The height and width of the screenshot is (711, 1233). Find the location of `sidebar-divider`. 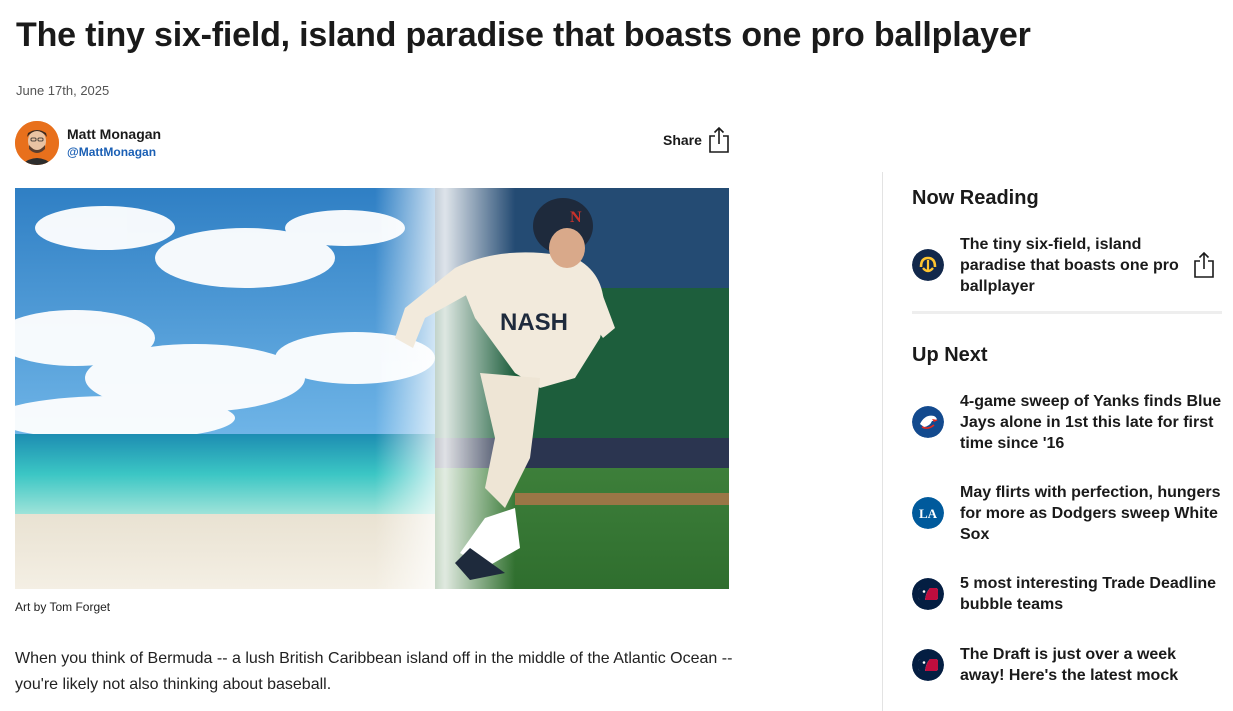

sidebar-divider is located at coordinates (882, 441).